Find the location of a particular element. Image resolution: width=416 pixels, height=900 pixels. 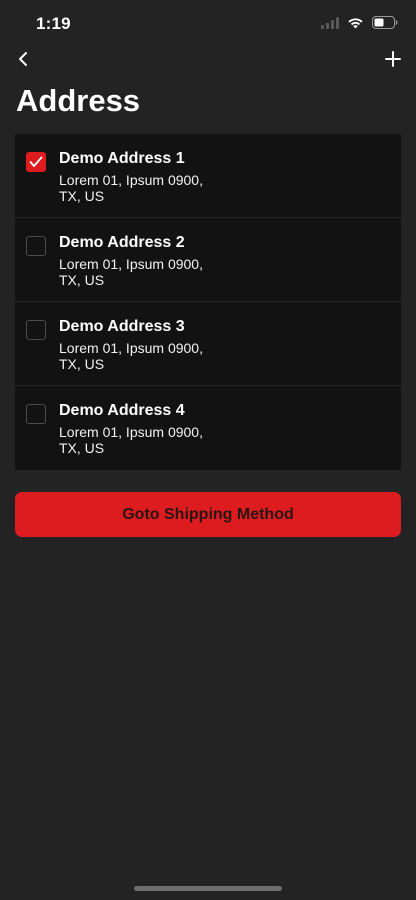

goto-shipping-method-button: Goto Shipping Method is located at coordinates (208, 514).